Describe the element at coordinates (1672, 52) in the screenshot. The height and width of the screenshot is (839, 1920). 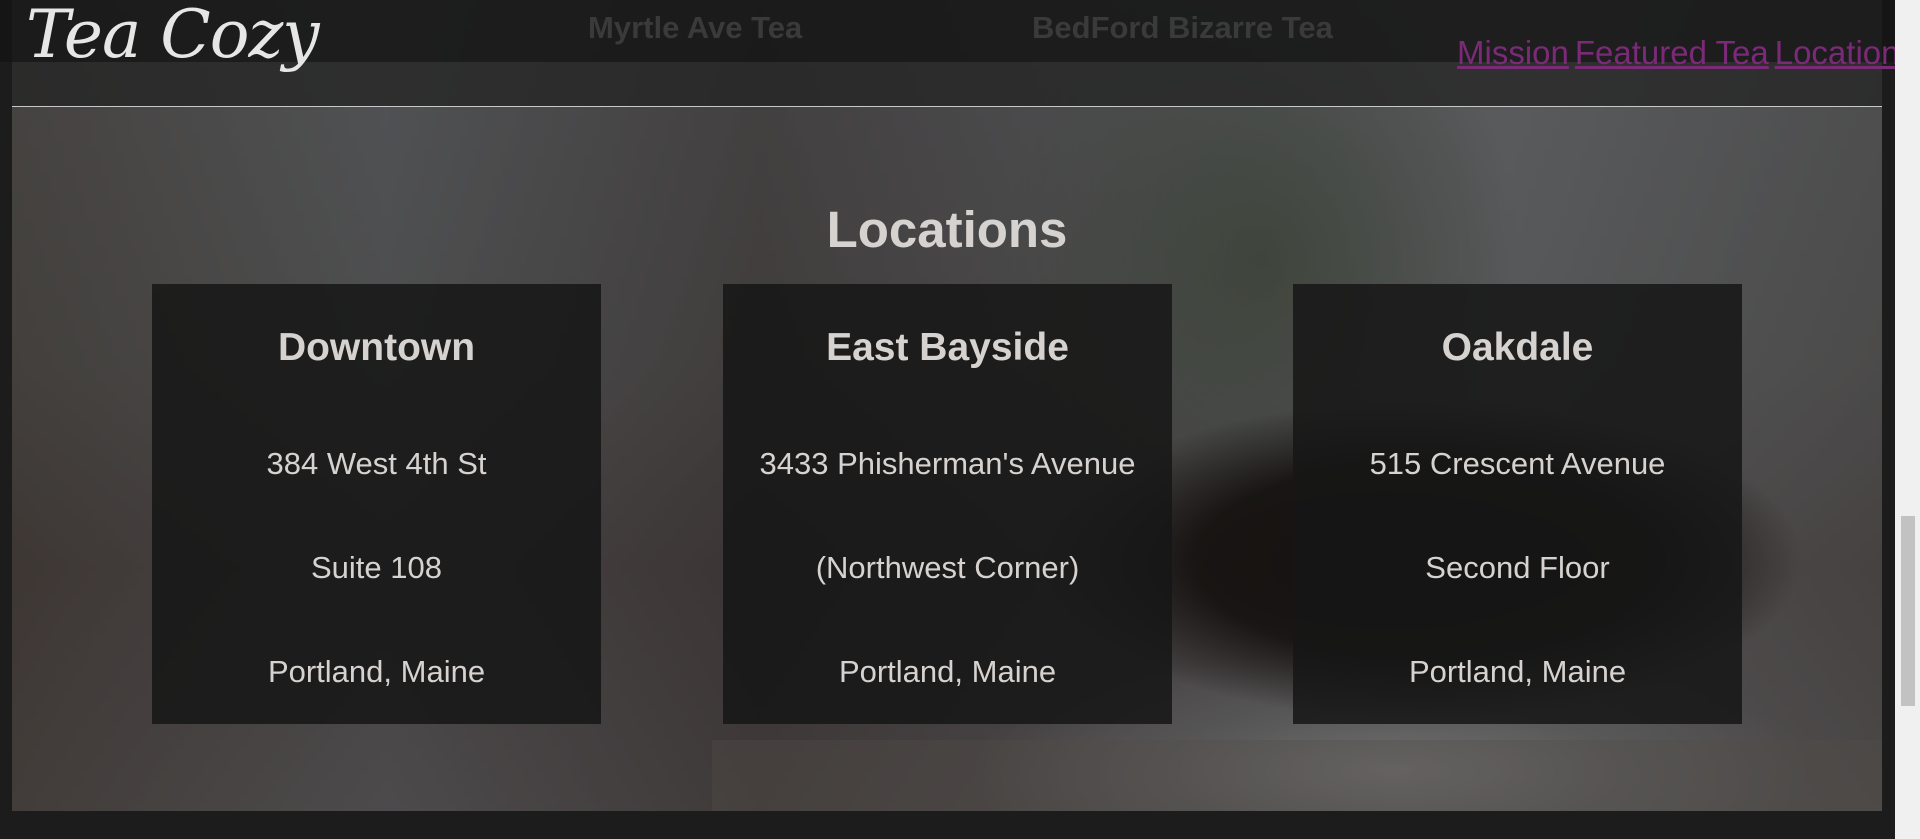
I see `nav-link-featured-tea: Featured Tea` at that location.